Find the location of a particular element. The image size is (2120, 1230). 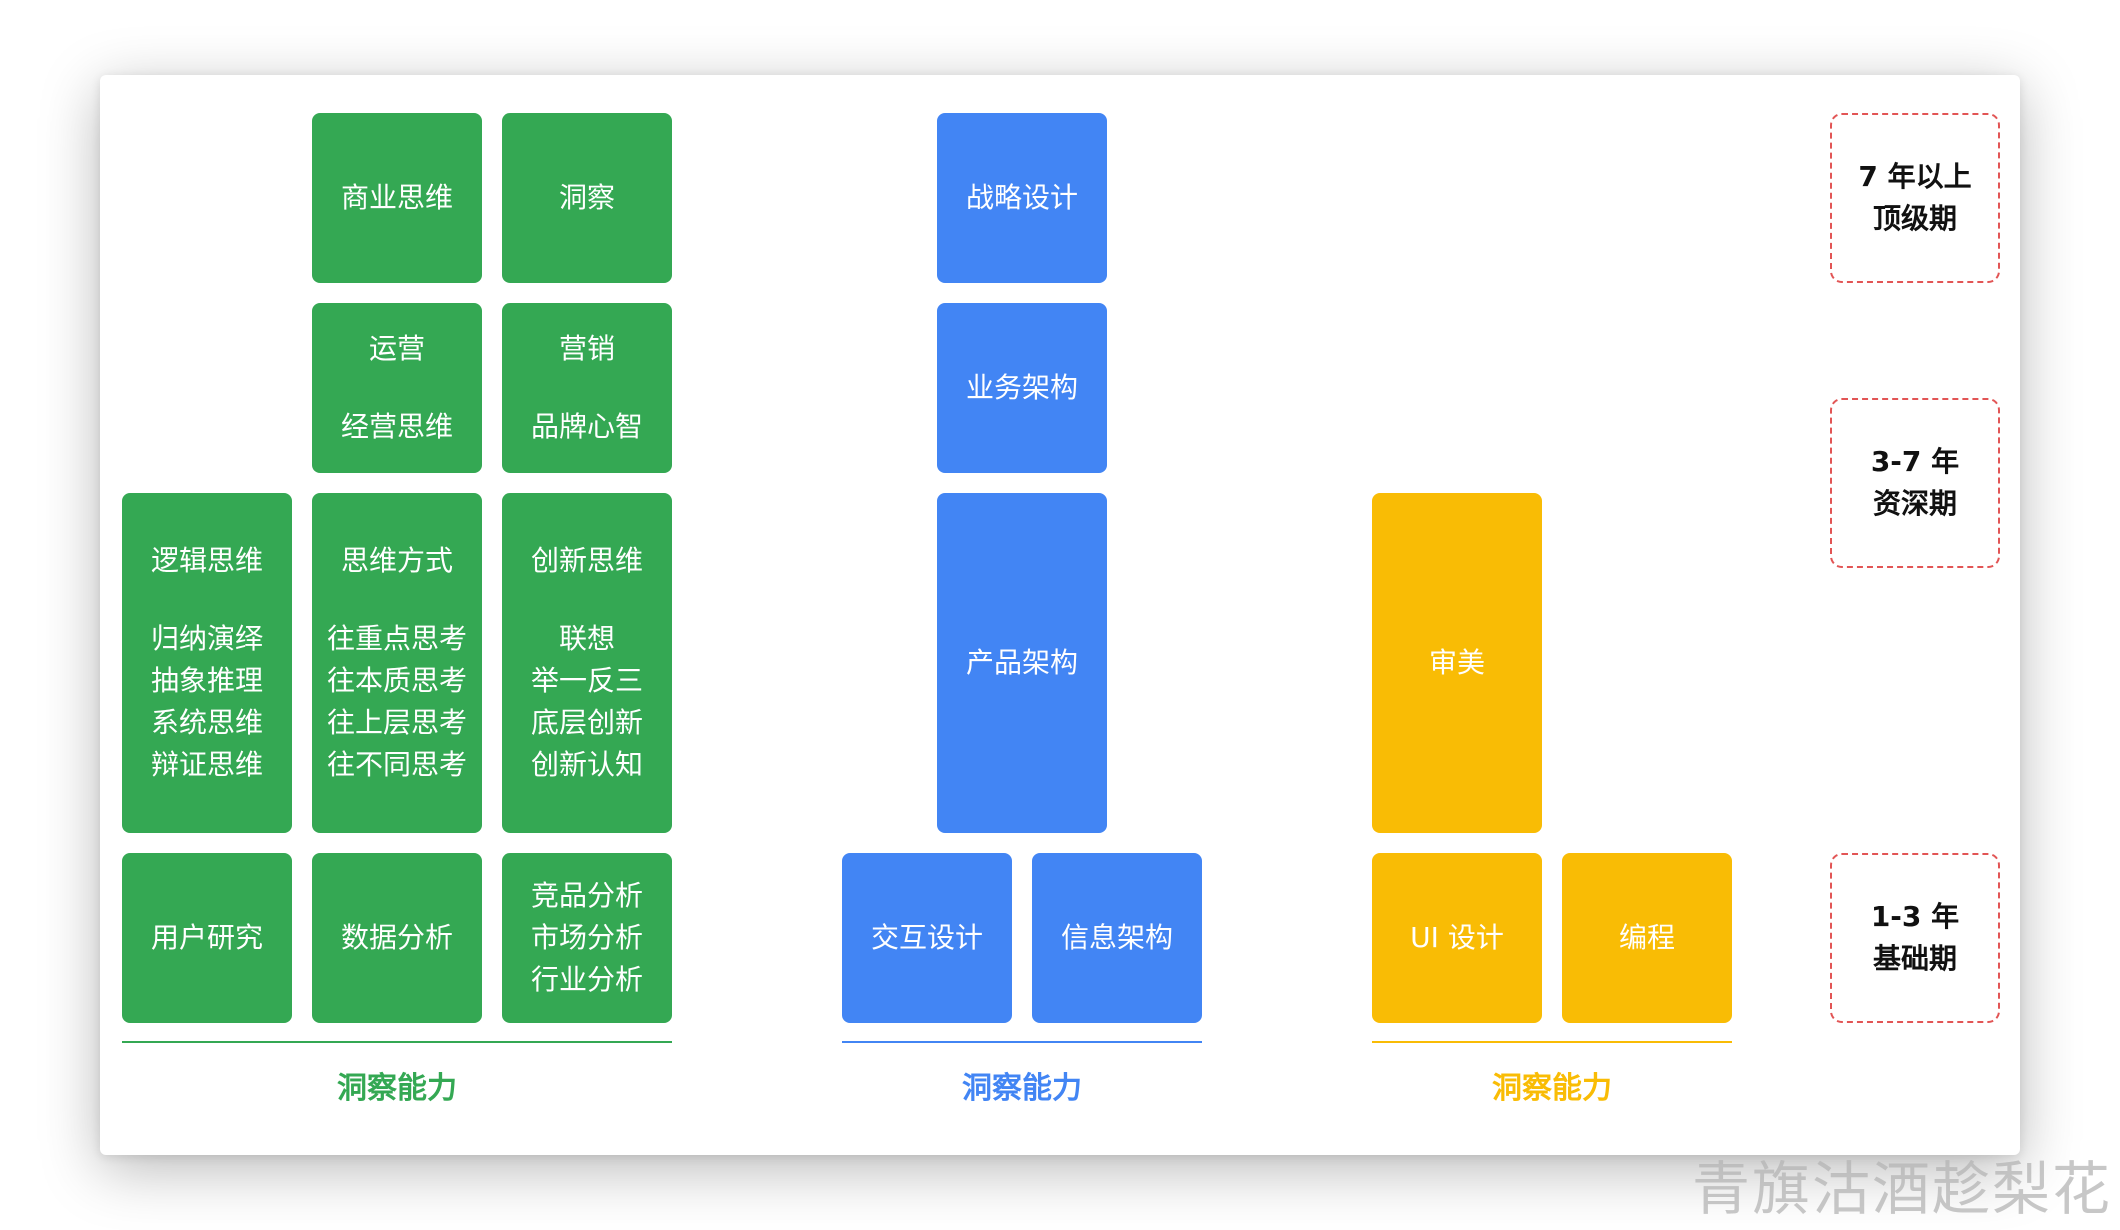

tile-thinking-mode-line: 往上层思考 is located at coordinates (396, 722).